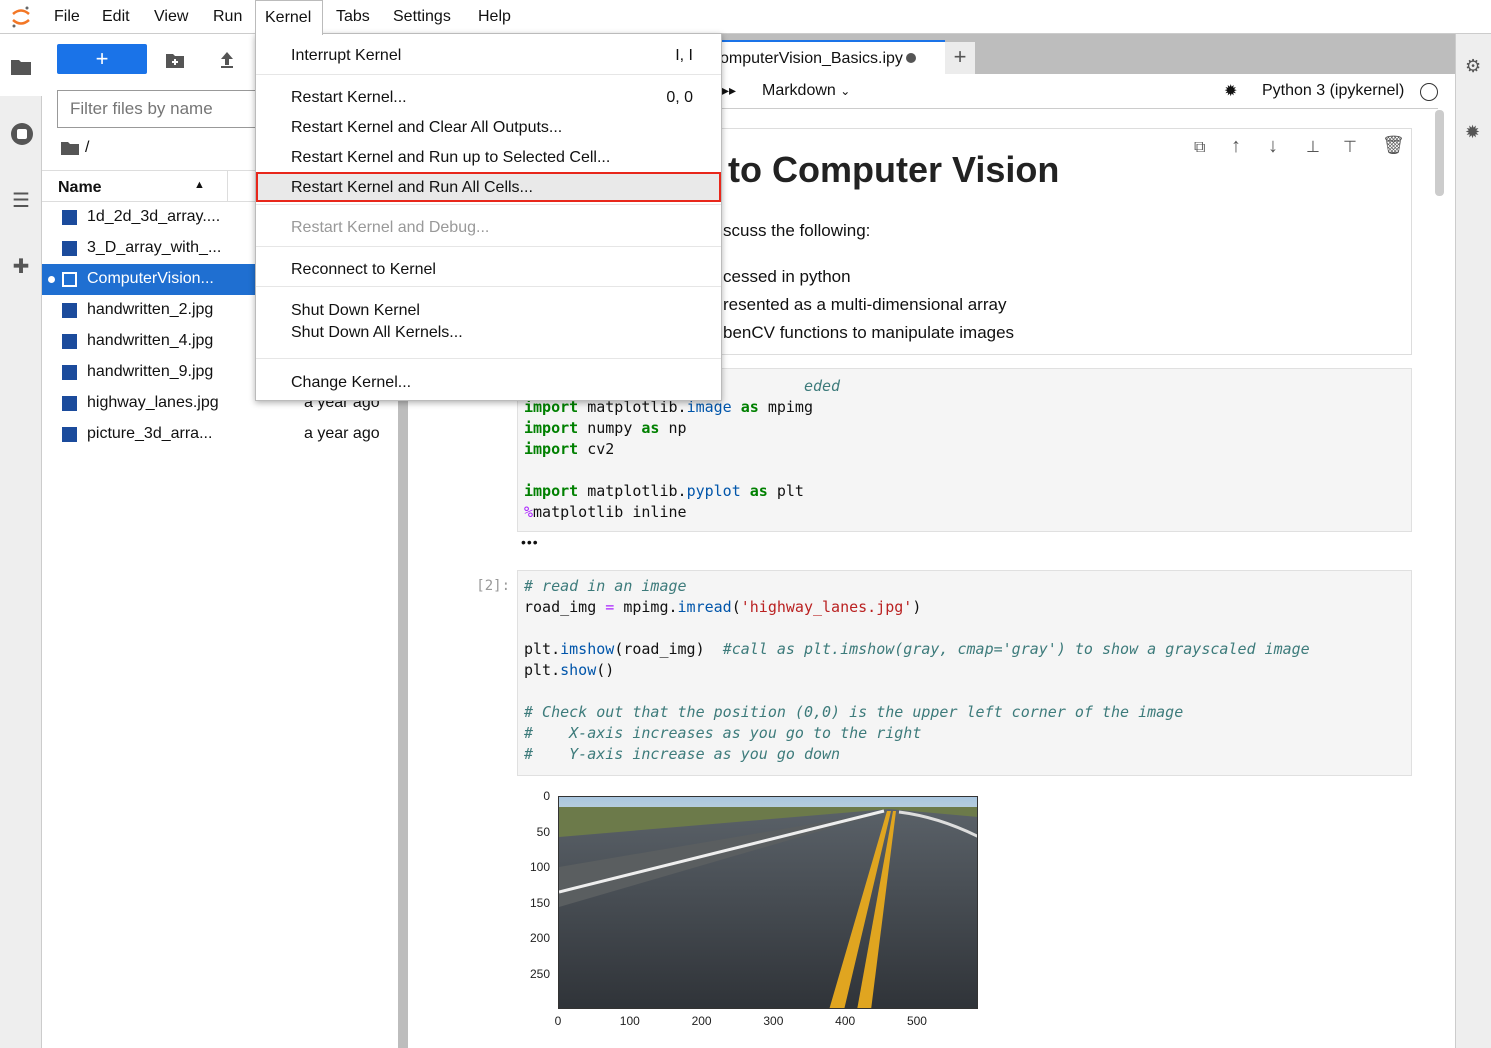 The height and width of the screenshot is (1048, 1491). What do you see at coordinates (558, 1021) in the screenshot?
I see `x-tick-label: 0` at bounding box center [558, 1021].